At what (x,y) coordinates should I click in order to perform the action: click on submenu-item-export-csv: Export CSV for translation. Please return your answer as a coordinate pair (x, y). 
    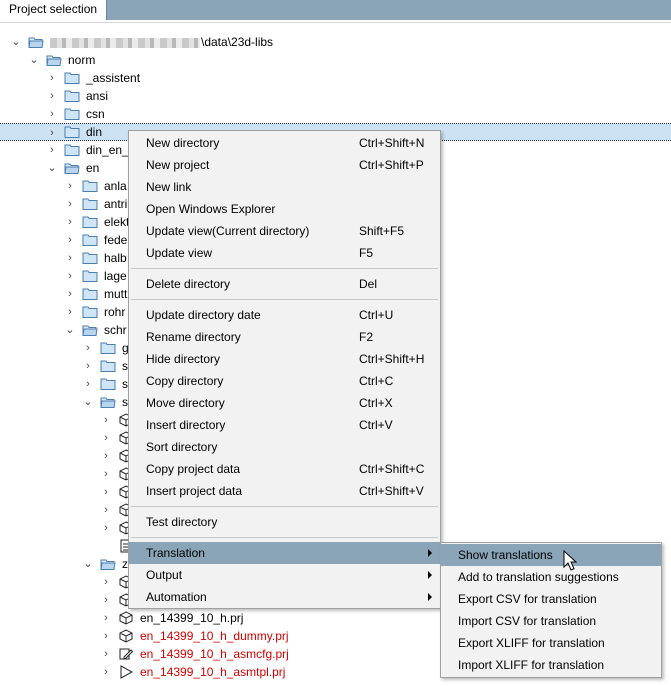
    Looking at the image, I should click on (551, 599).